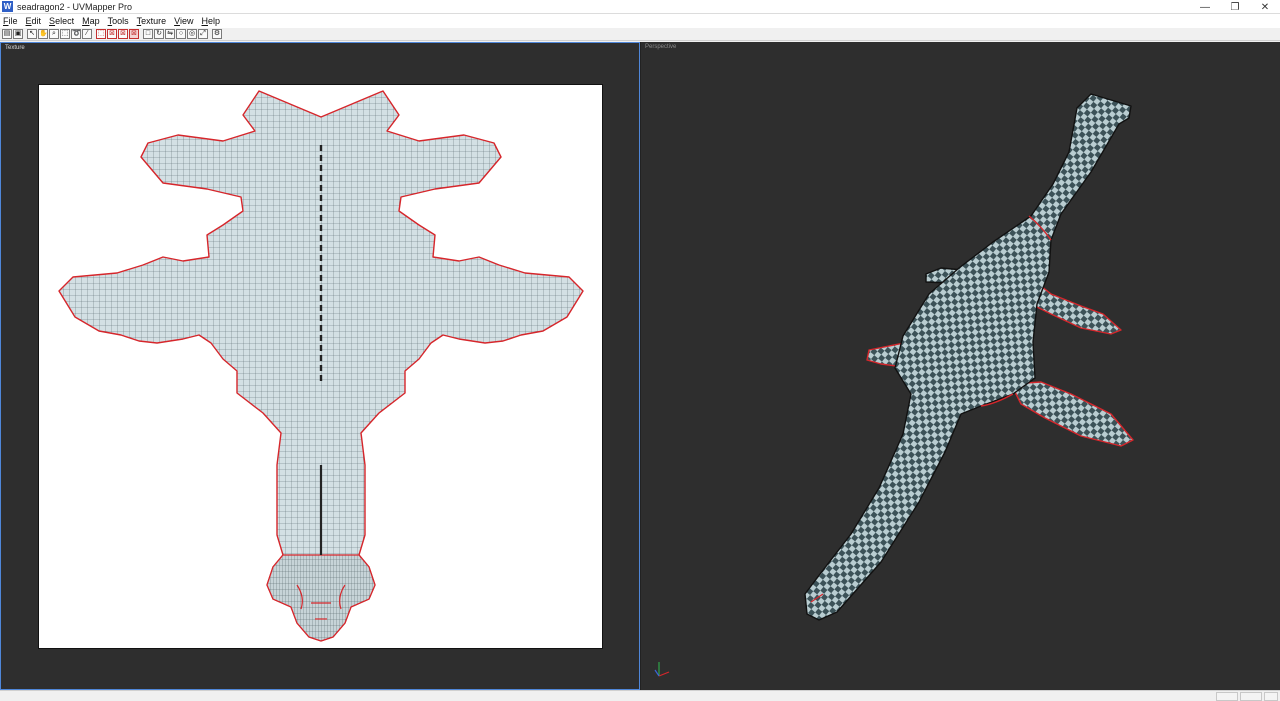 Image resolution: width=1280 pixels, height=701 pixels. Describe the element at coordinates (213, 21) in the screenshot. I see `menu-label: elp` at that location.